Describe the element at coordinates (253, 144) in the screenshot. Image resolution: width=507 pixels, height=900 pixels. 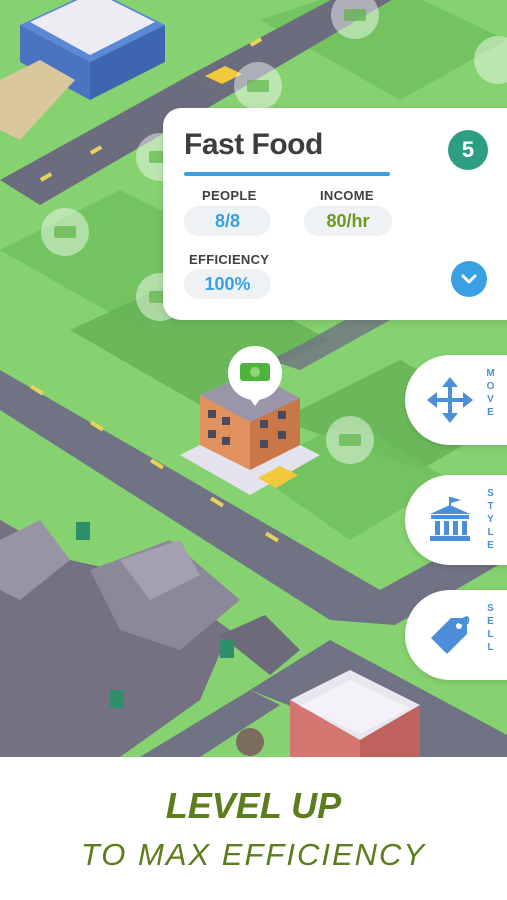
I see `building-name: Fast Food` at that location.